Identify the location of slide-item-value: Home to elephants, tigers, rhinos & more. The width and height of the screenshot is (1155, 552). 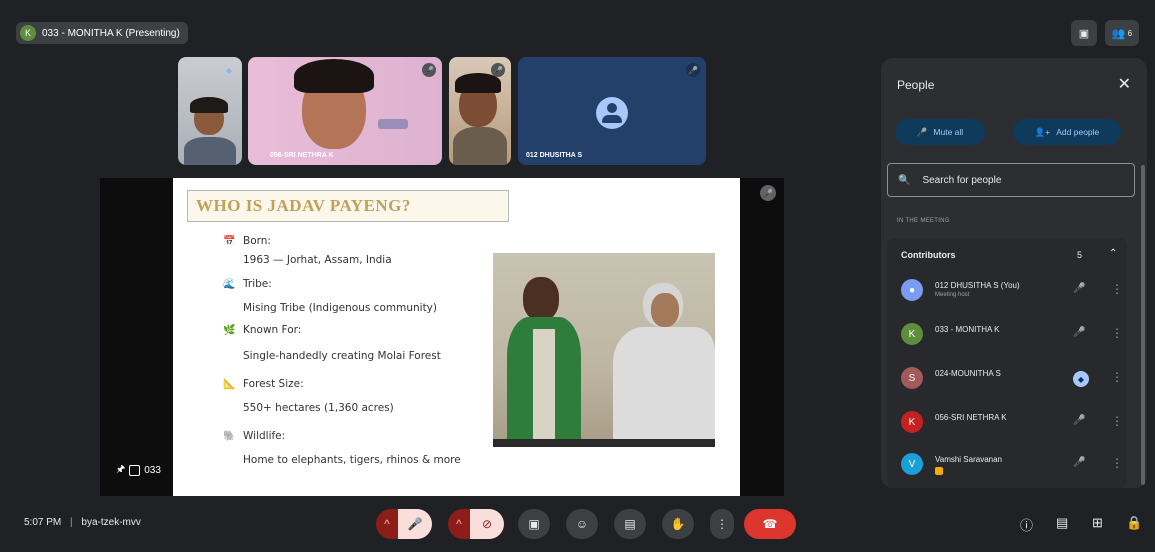
(352, 460).